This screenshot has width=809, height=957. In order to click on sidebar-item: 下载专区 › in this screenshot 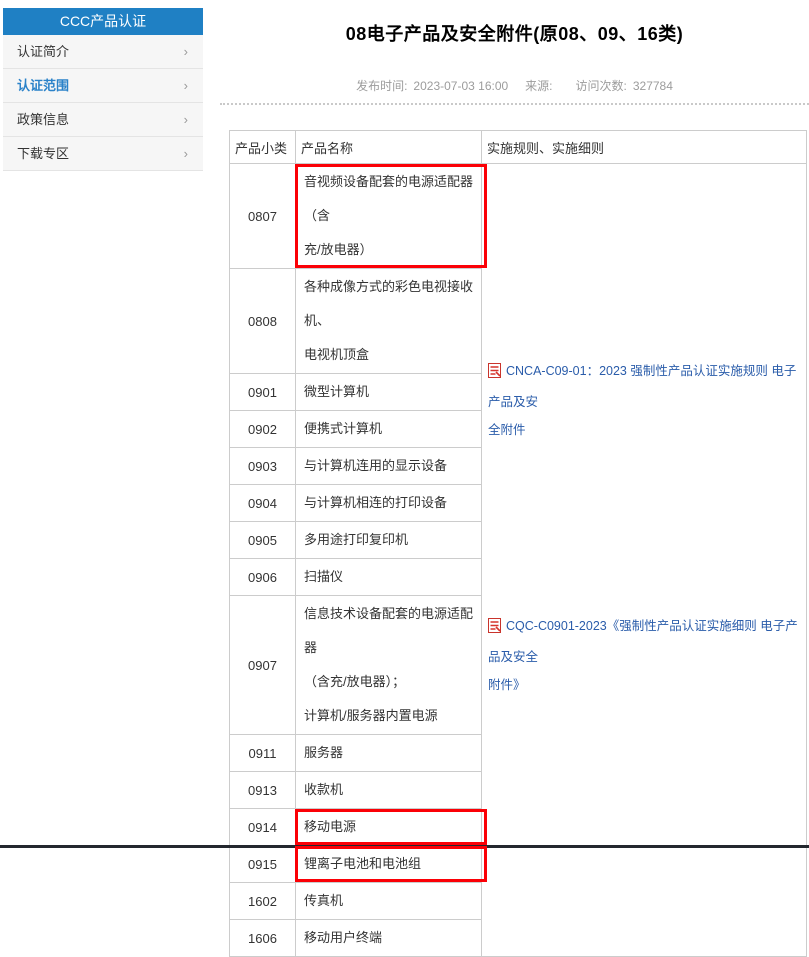, I will do `click(103, 154)`.